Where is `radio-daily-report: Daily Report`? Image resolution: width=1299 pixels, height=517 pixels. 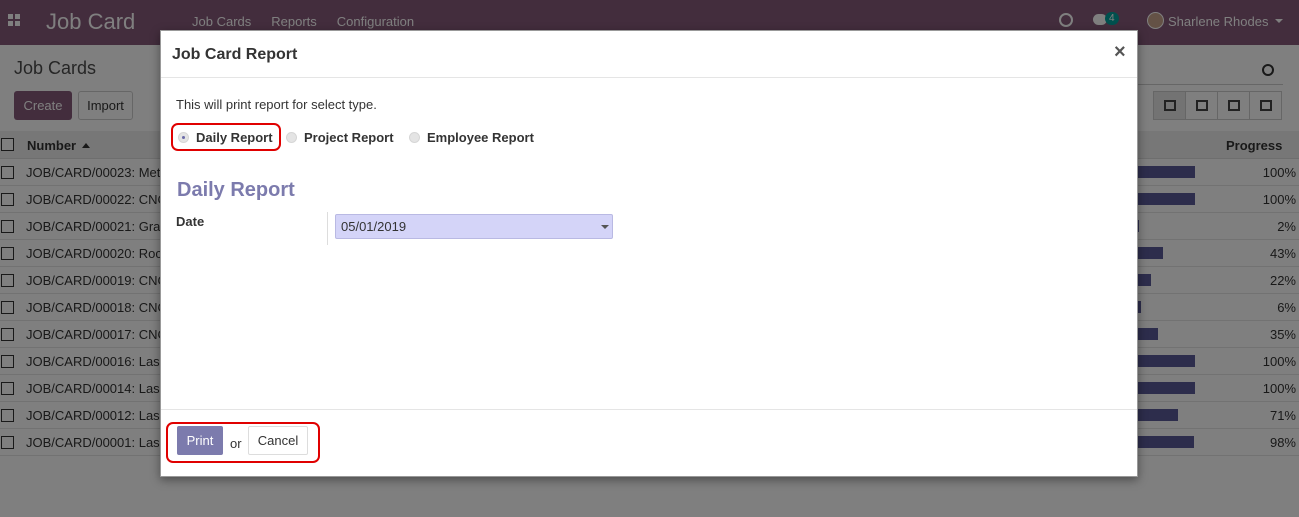 radio-daily-report: Daily Report is located at coordinates (225, 137).